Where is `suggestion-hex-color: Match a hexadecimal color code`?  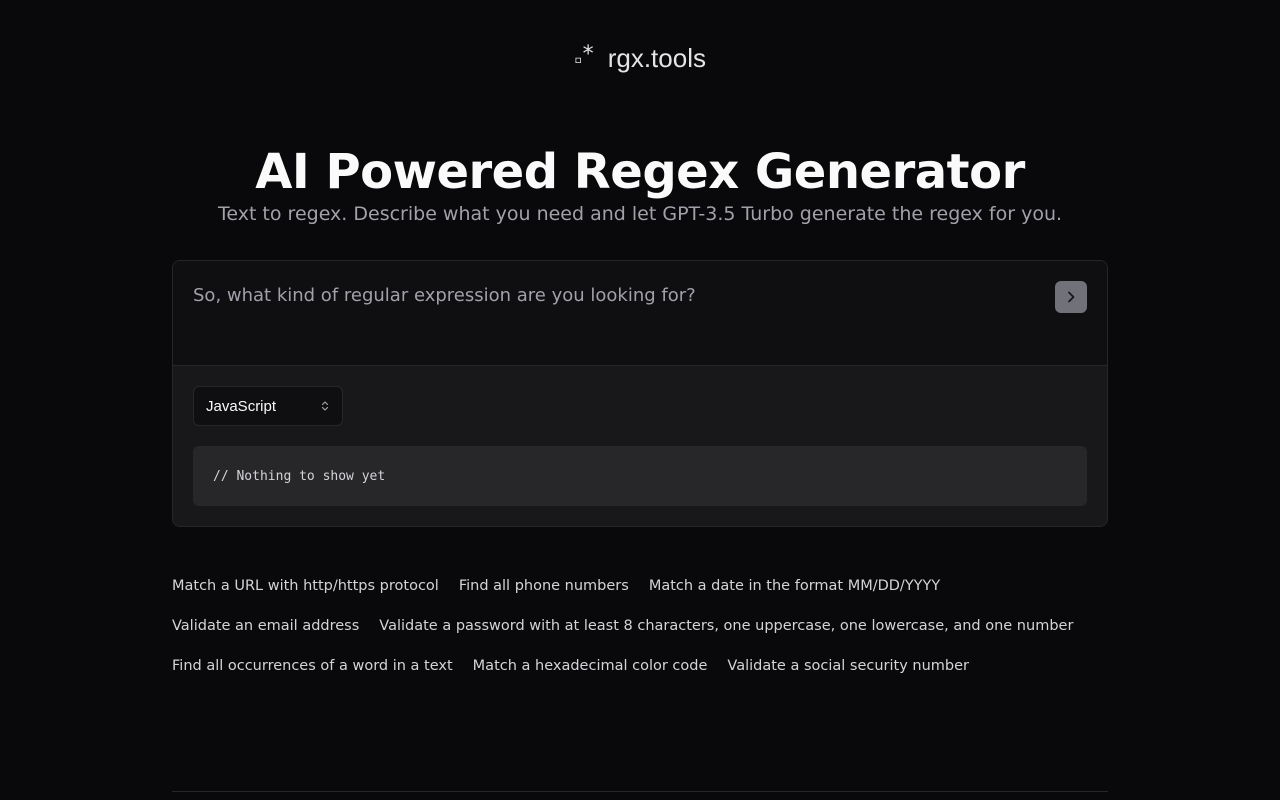
suggestion-hex-color: Match a hexadecimal color code is located at coordinates (590, 666).